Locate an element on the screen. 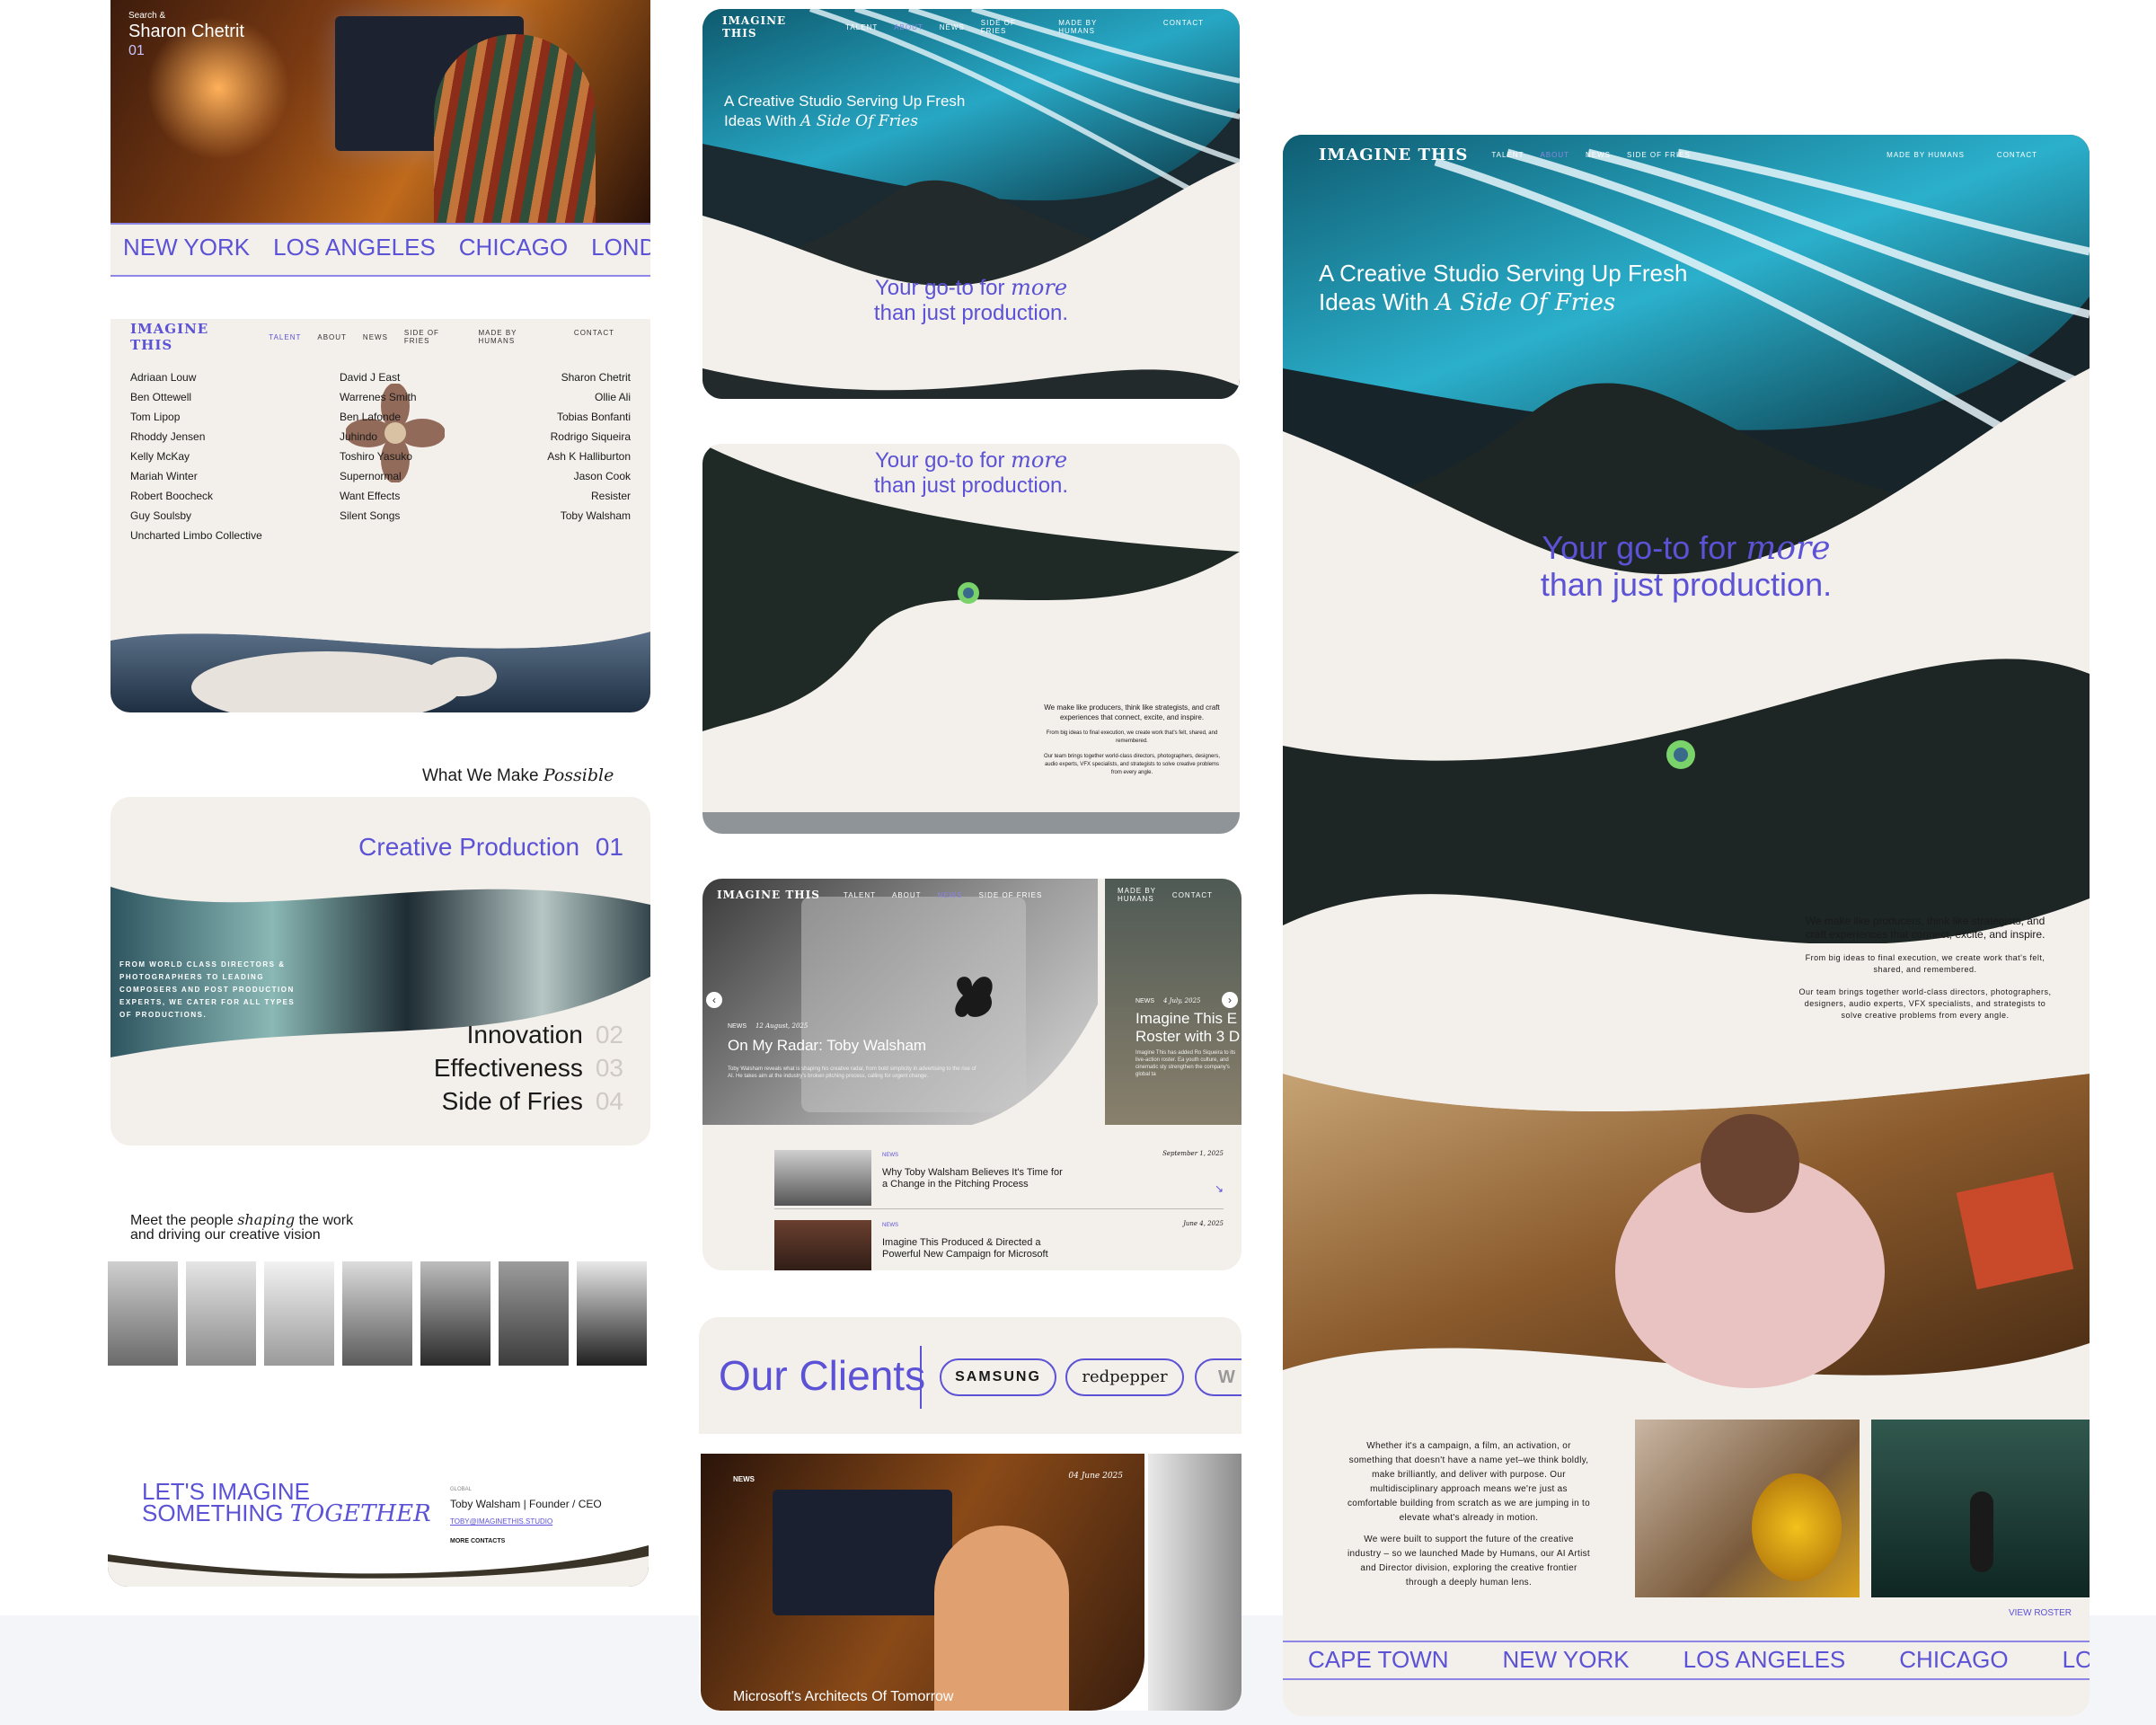  talent-link: Kelly McKay is located at coordinates (196, 456).